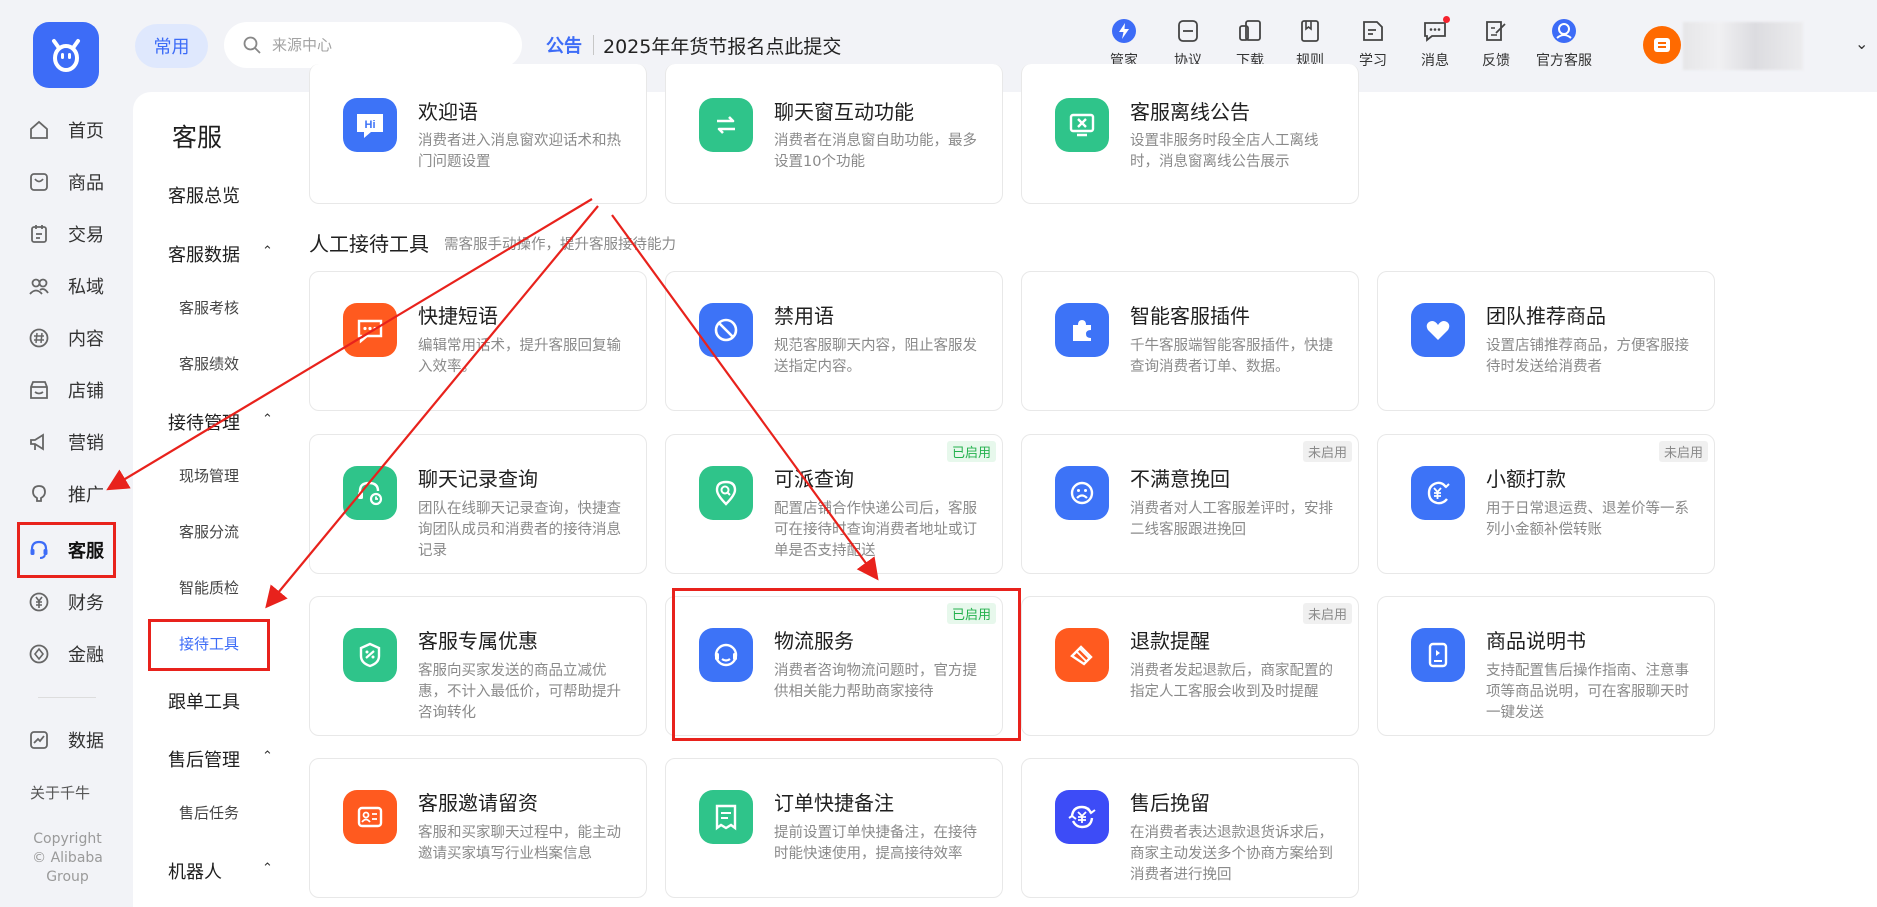 The height and width of the screenshot is (907, 1877). What do you see at coordinates (1373, 31) in the screenshot?
I see `learn-icon` at bounding box center [1373, 31].